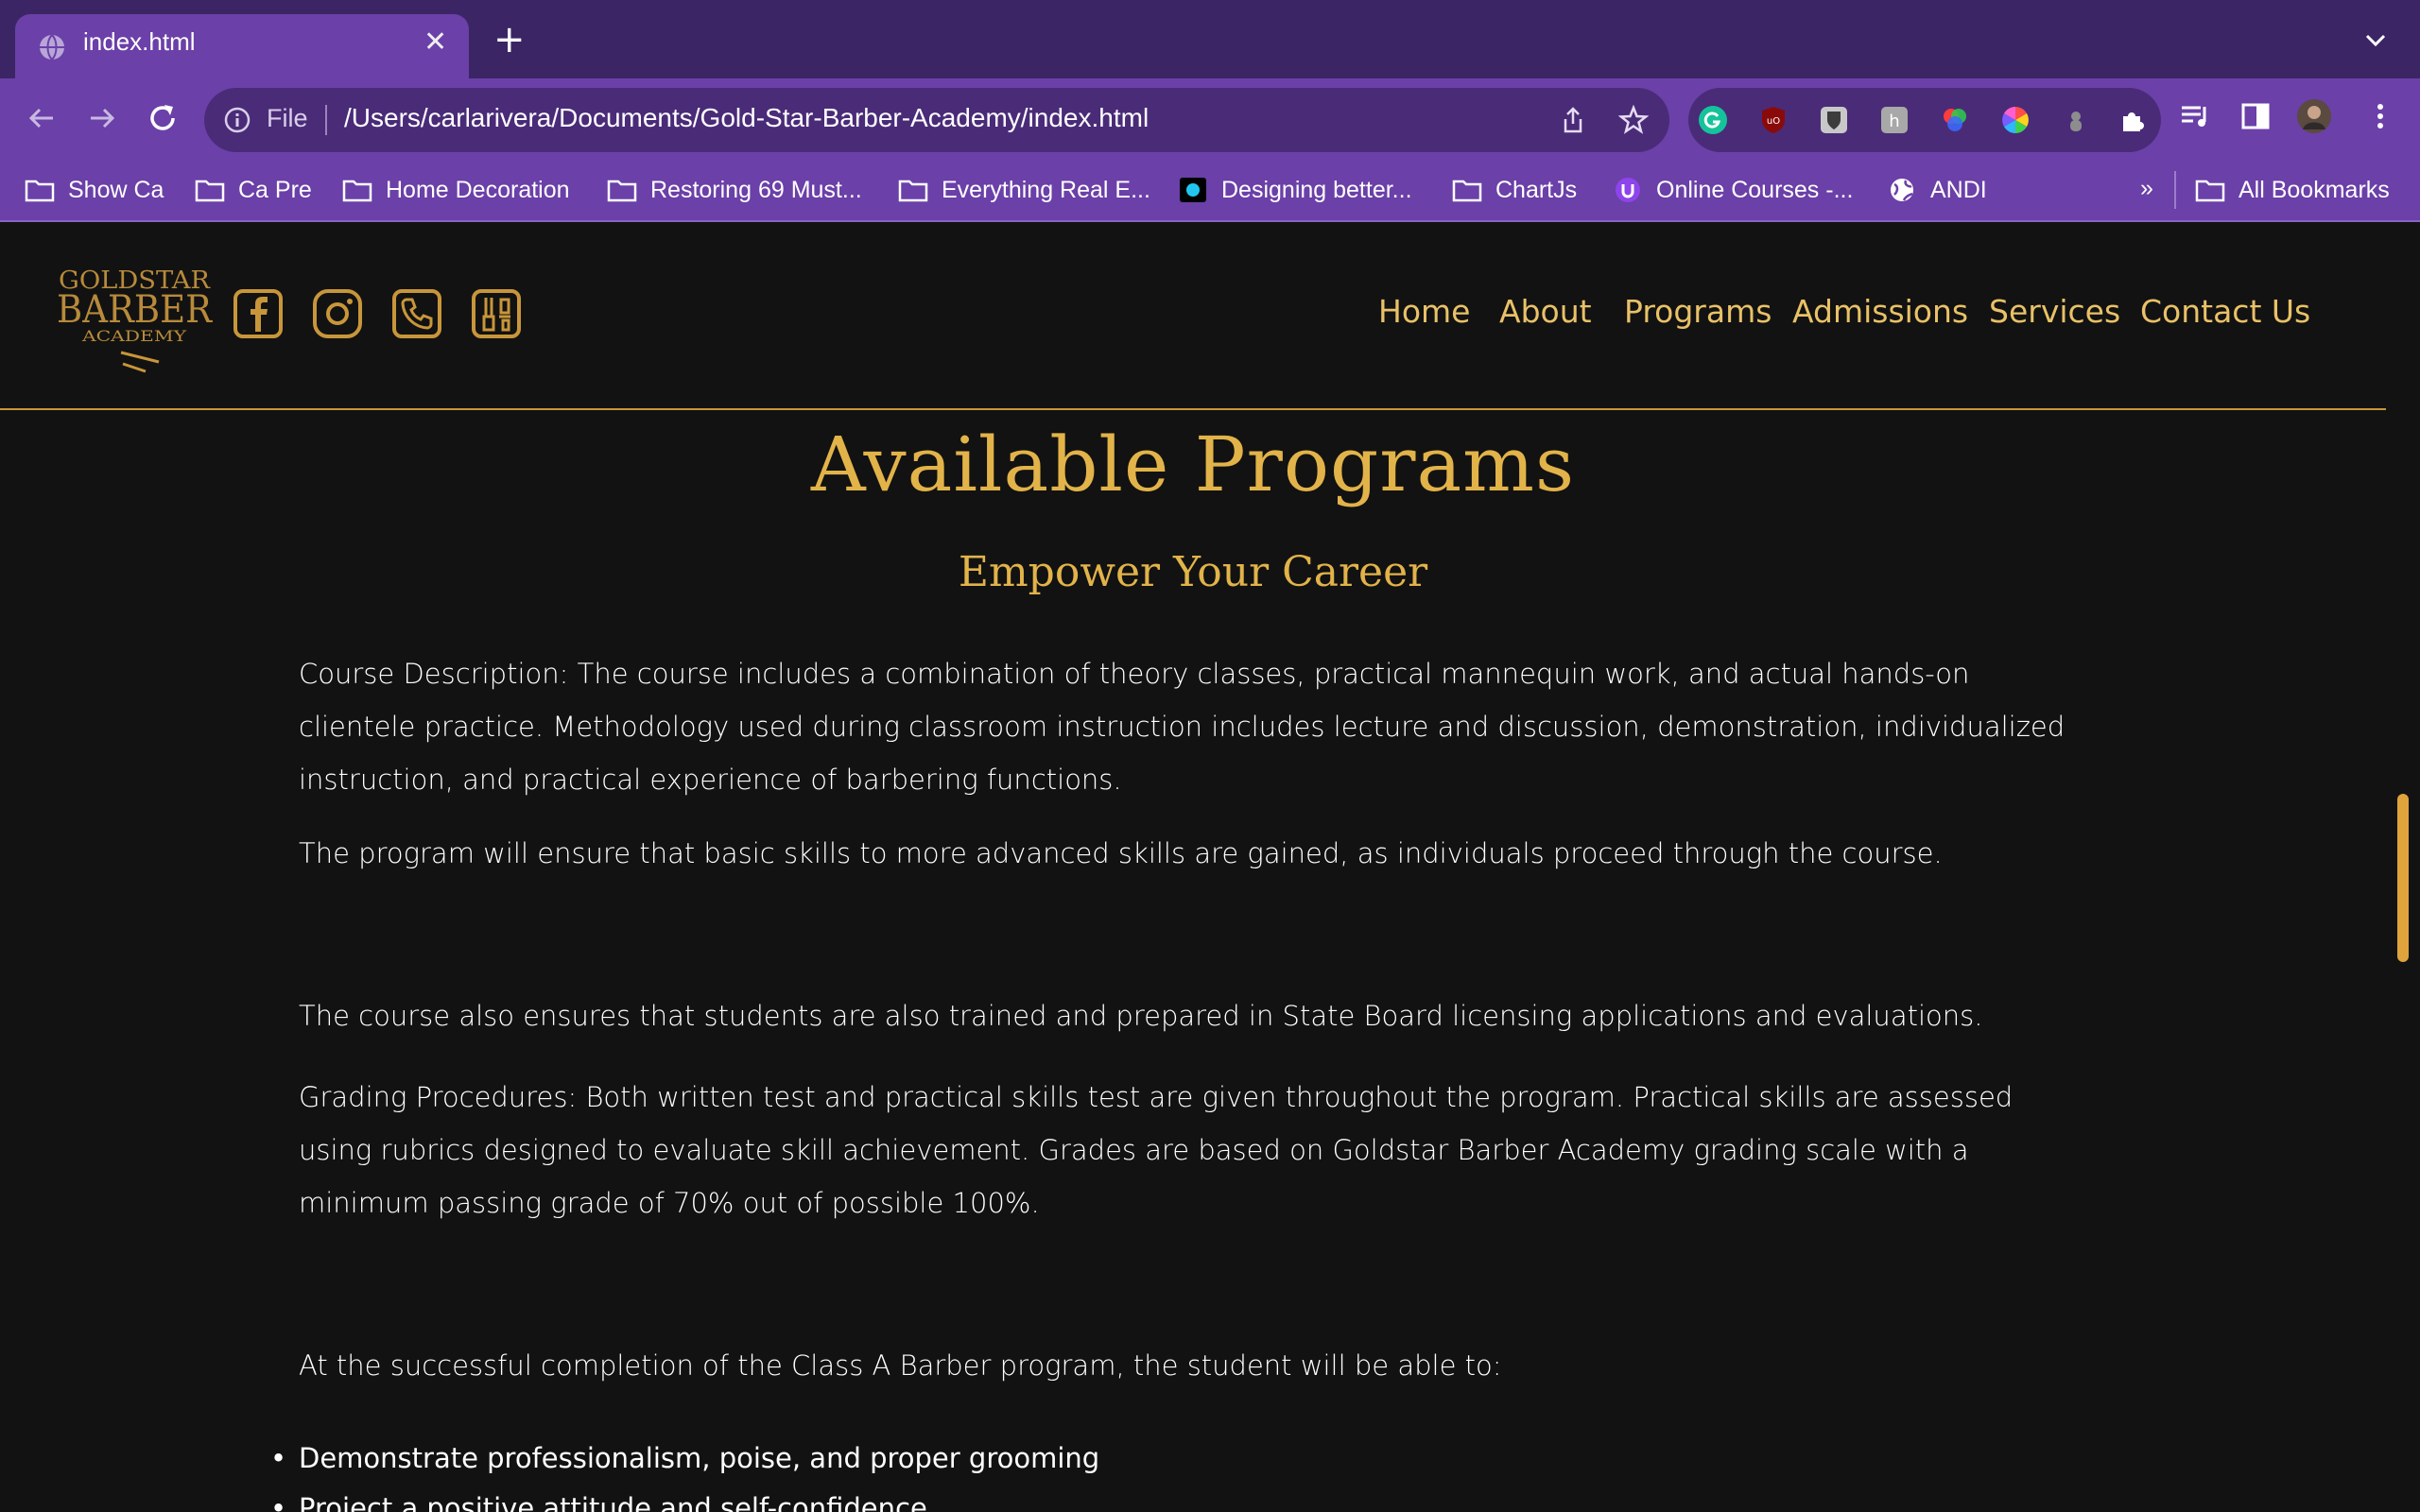  I want to click on more-menu-icon, so click(2380, 116).